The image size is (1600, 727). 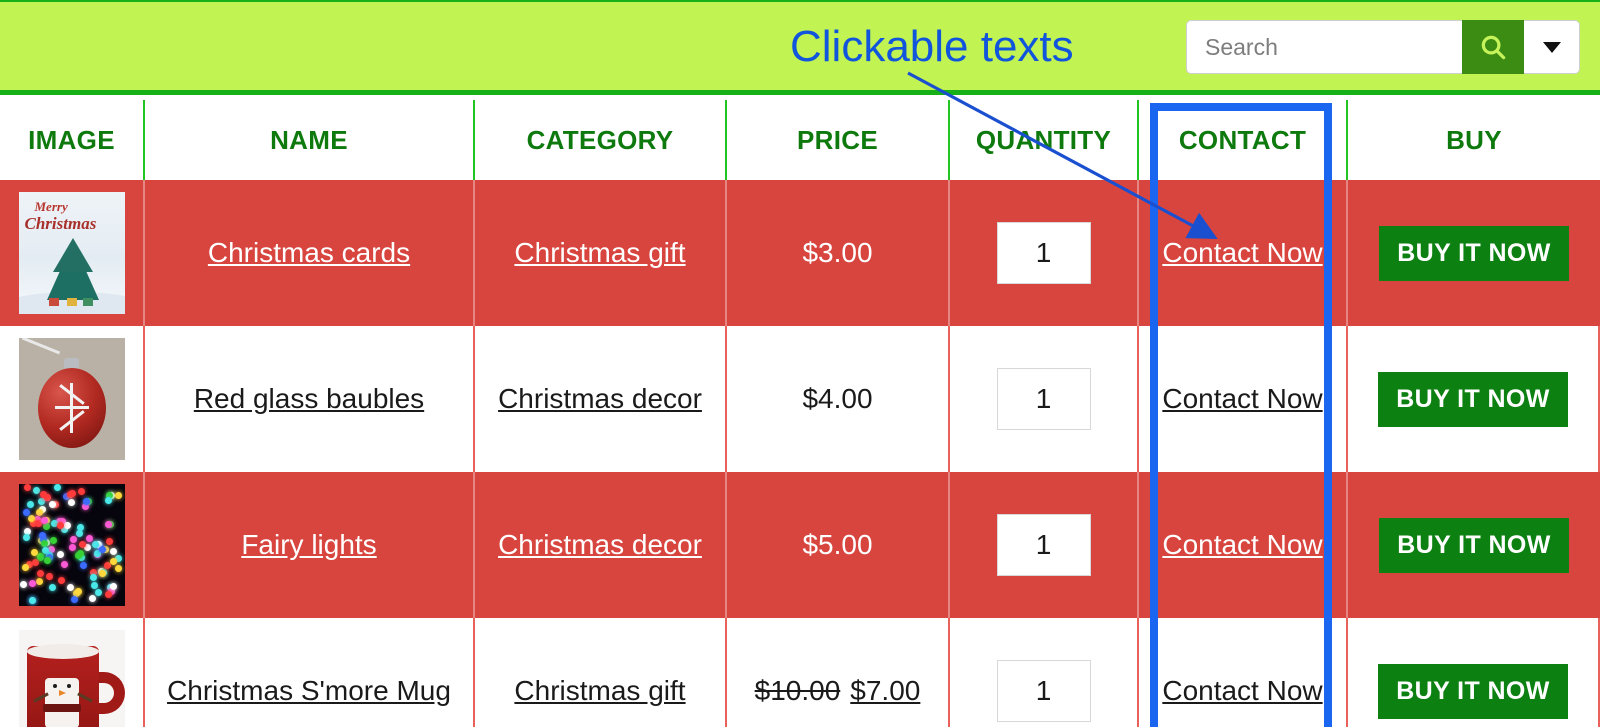 What do you see at coordinates (72, 140) in the screenshot?
I see `column-header-image: IMAGE` at bounding box center [72, 140].